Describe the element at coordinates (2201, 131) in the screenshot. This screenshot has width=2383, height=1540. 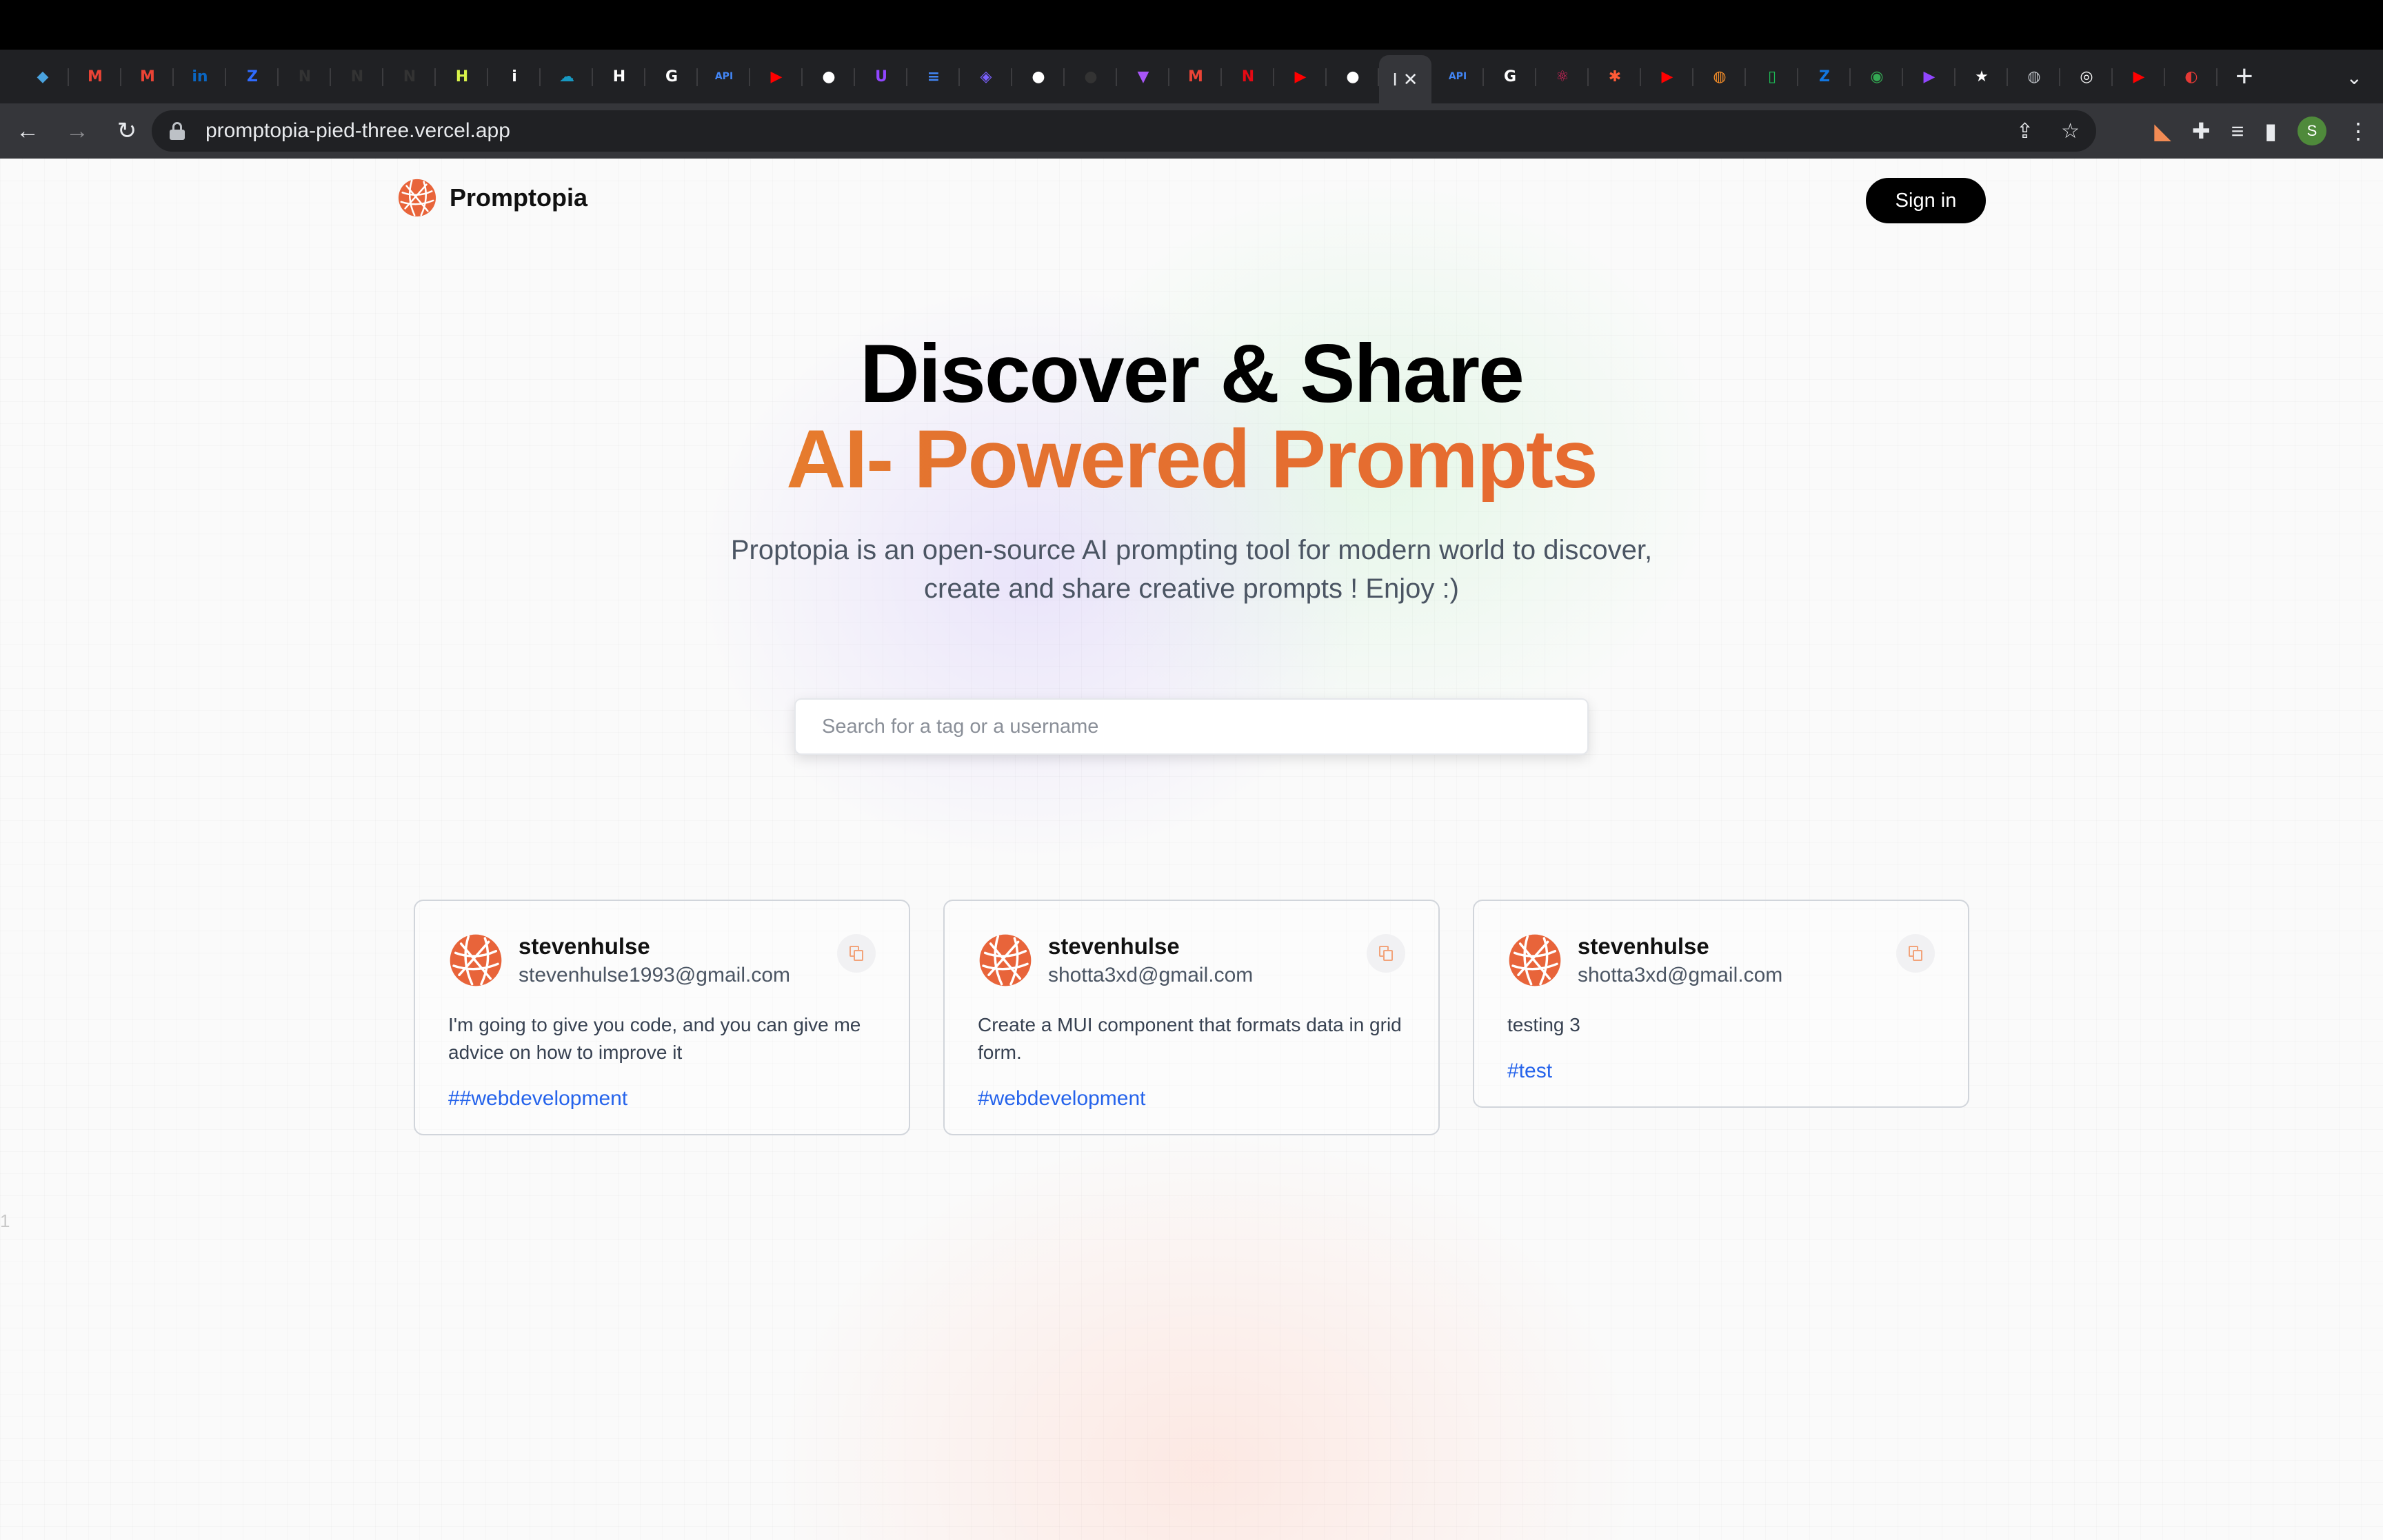
I see `extensions-puzzle-icon: ✚` at that location.